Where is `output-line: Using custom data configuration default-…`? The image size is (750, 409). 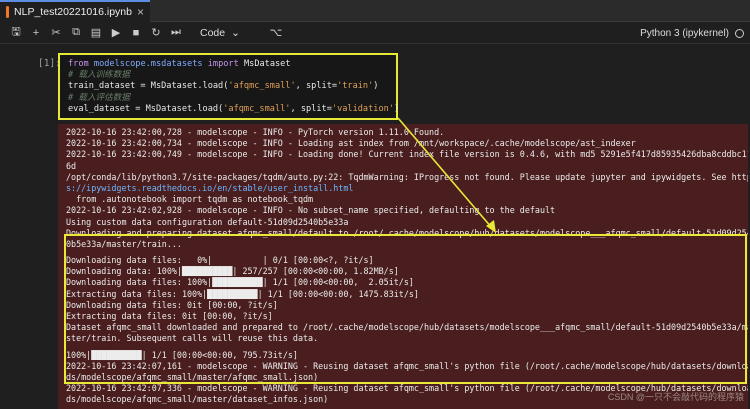 output-line: Using custom data configuration default-… is located at coordinates (207, 221).